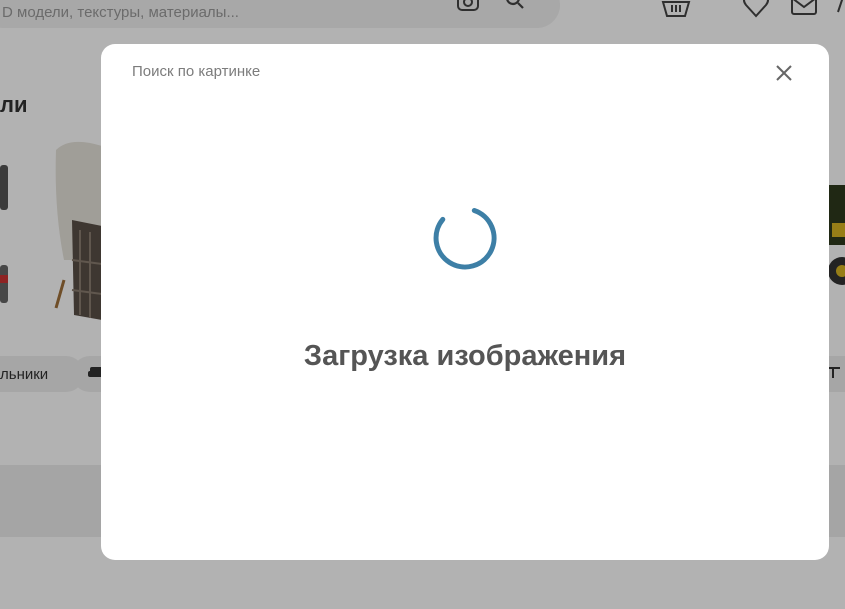  Describe the element at coordinates (196, 71) in the screenshot. I see `modal-title: Поиск по картинке` at that location.